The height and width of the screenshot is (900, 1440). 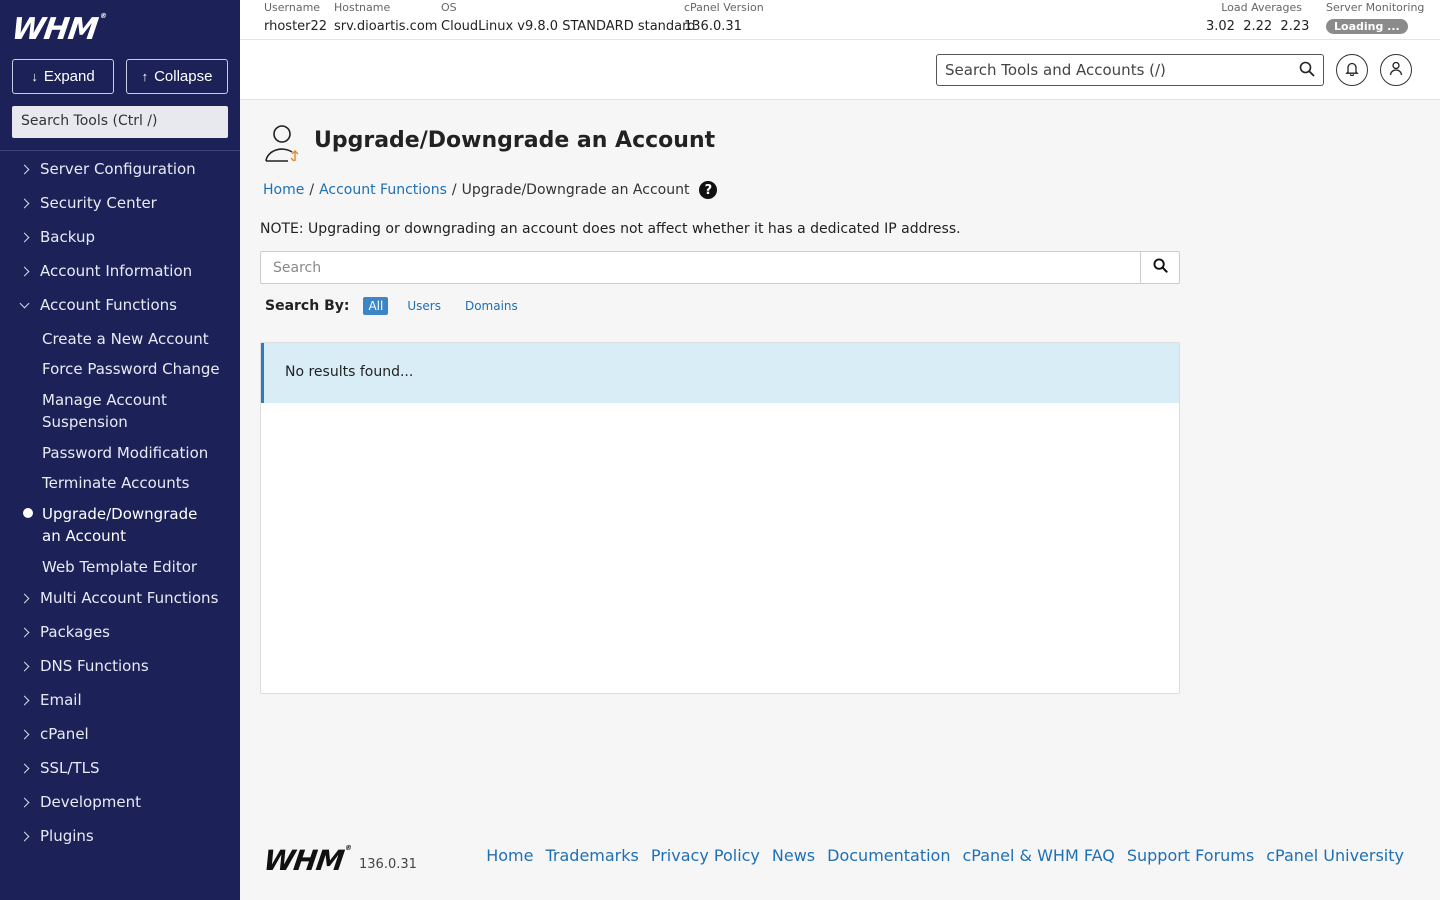 I want to click on info-load-averages: Load Averages 3.02 2.22 2.23, so click(x=1258, y=17).